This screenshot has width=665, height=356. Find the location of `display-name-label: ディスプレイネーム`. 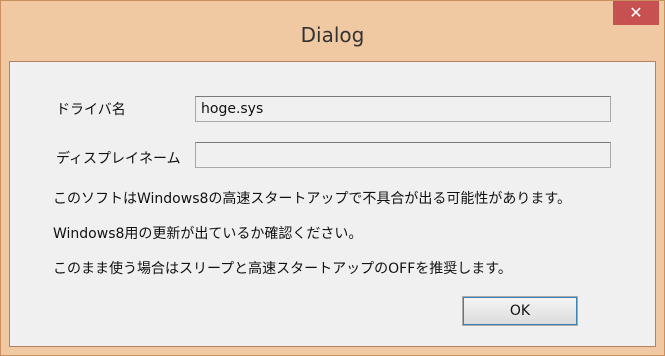

display-name-label: ディスプレイネーム is located at coordinates (118, 159).